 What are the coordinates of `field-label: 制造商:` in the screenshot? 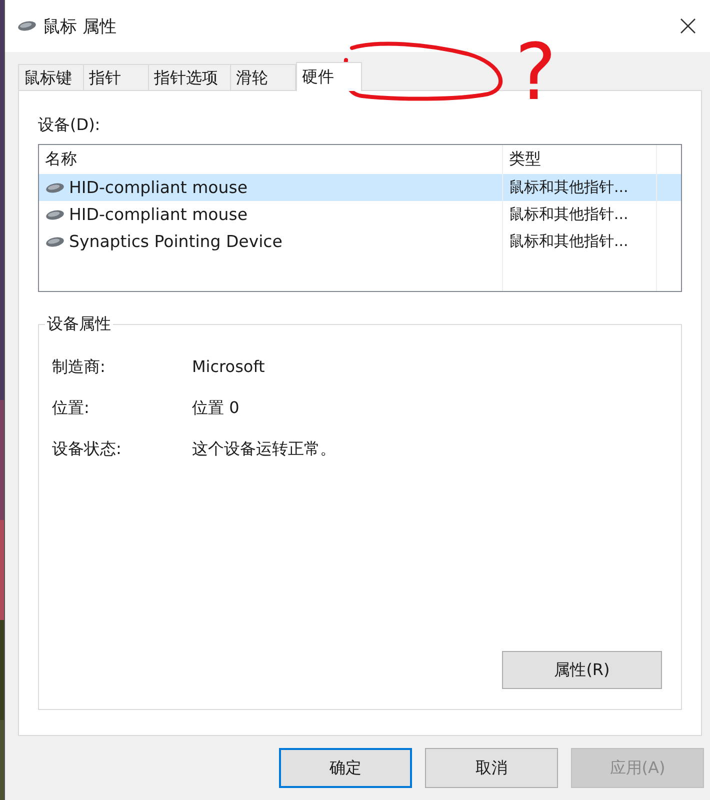 It's located at (79, 367).